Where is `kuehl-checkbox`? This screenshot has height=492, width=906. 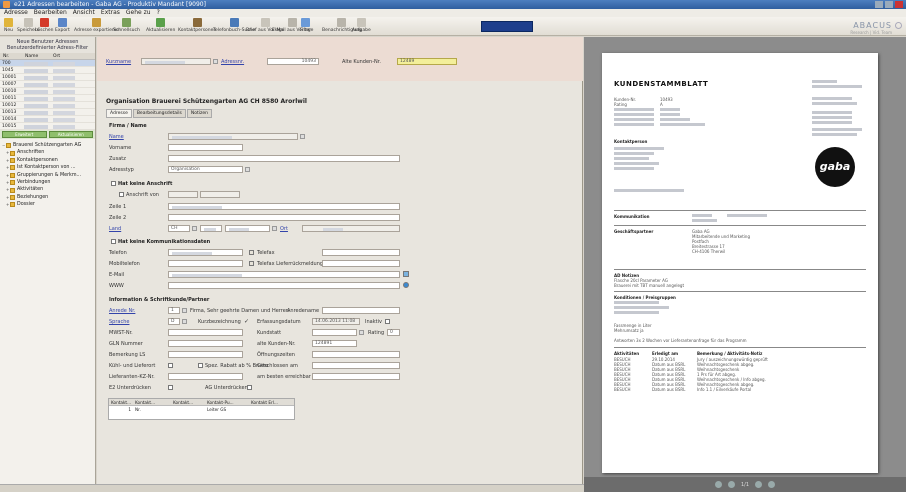
kuehl-checkbox is located at coordinates (170, 365).